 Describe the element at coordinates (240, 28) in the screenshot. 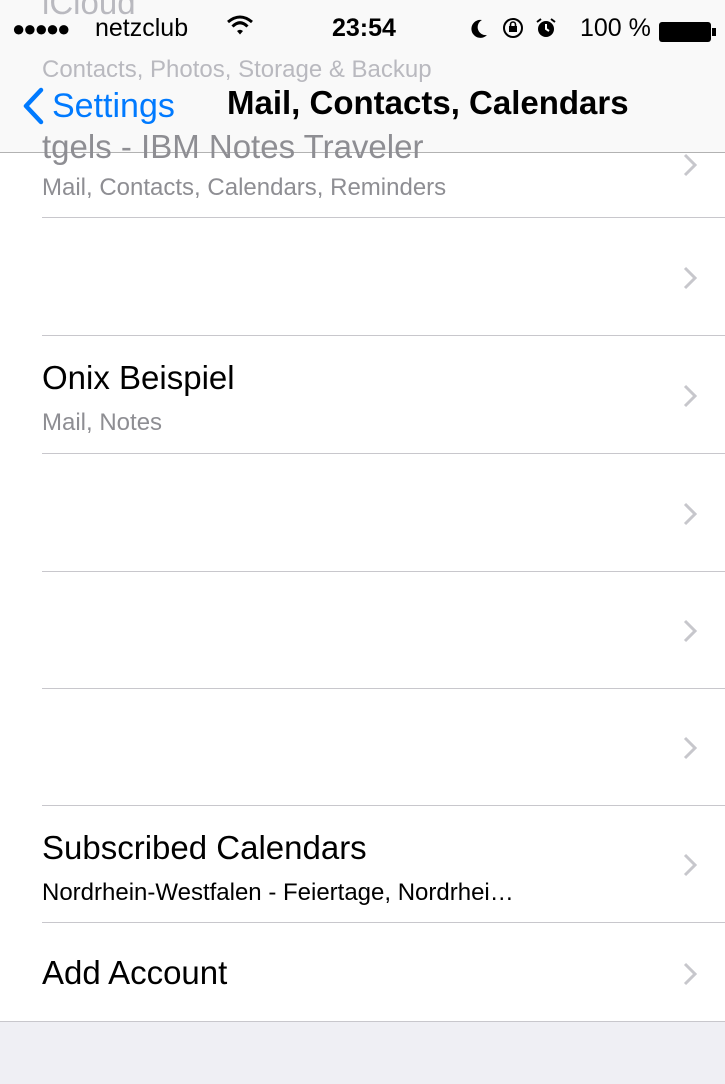

I see `wifi-icon` at that location.